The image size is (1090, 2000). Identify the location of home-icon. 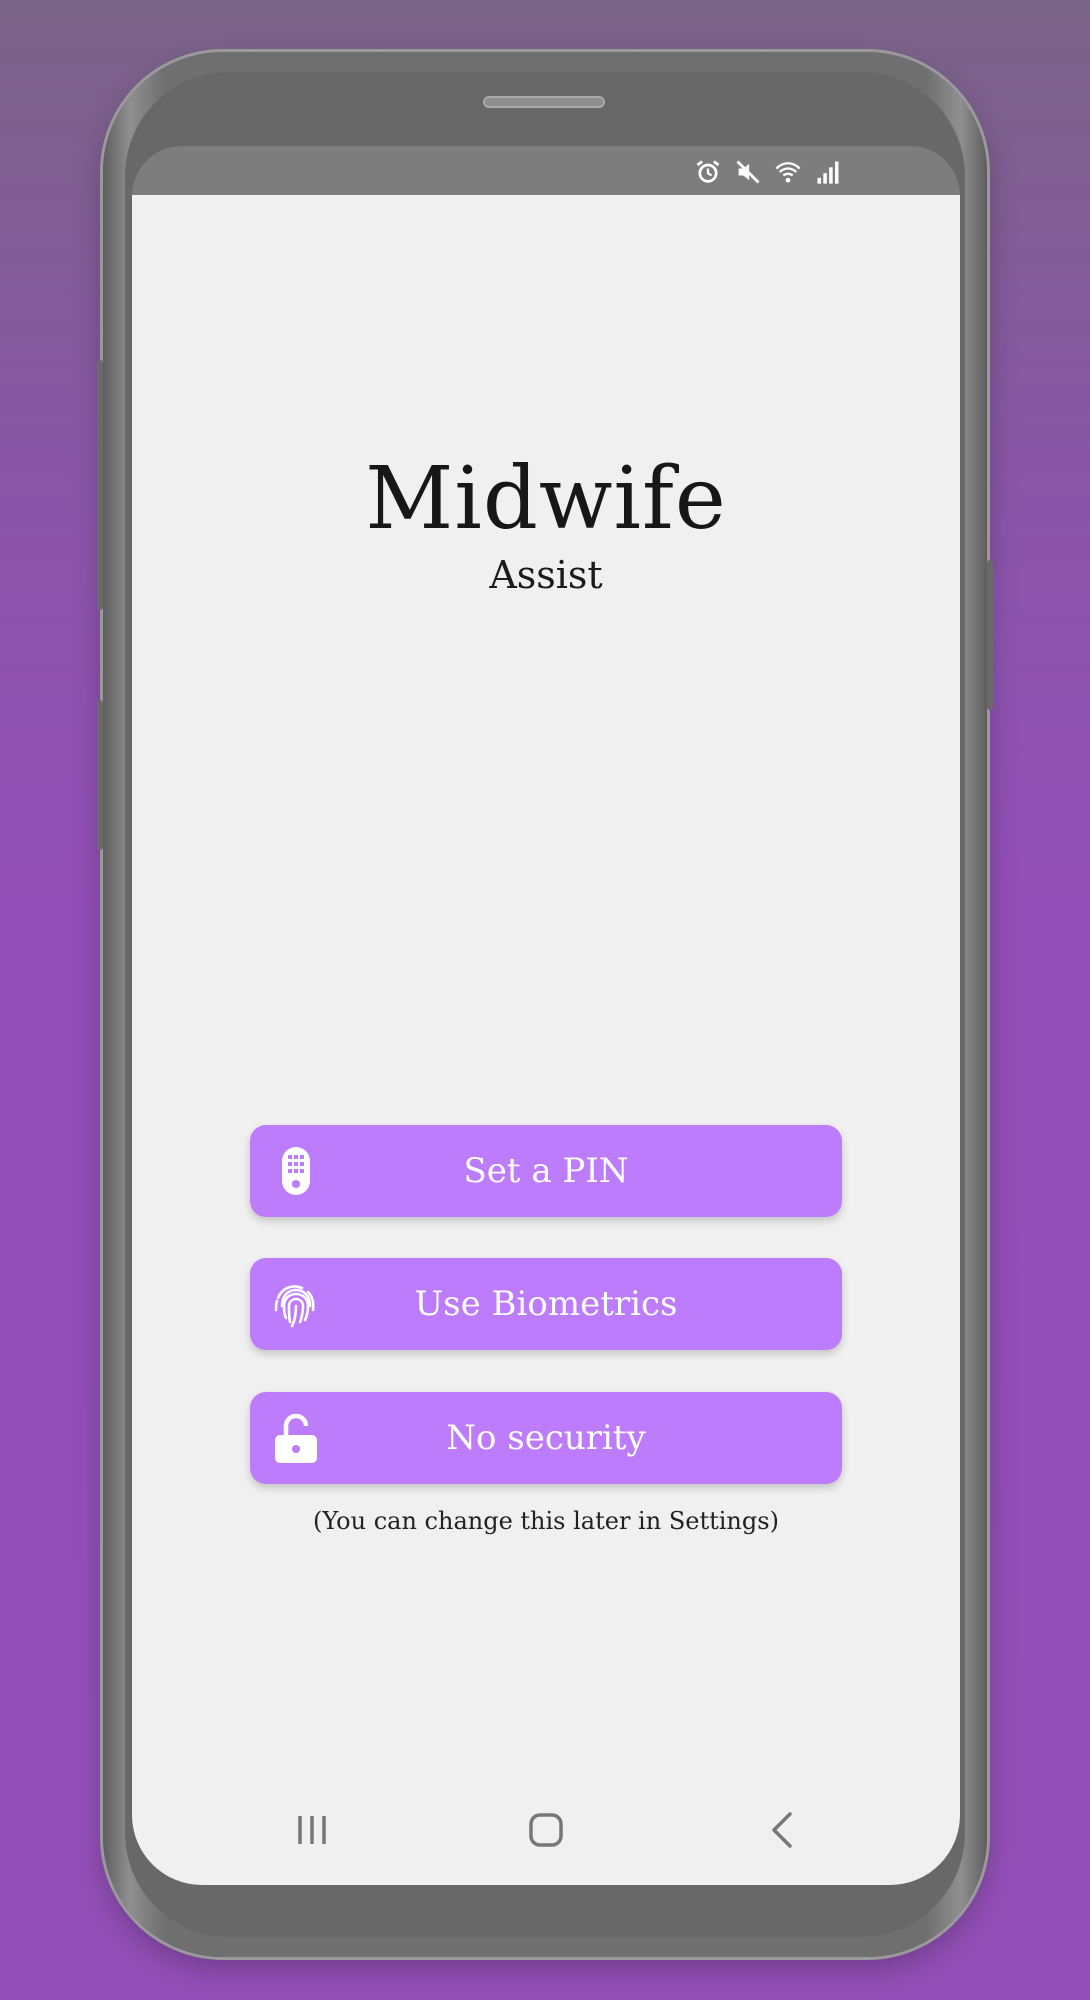
(546, 1830).